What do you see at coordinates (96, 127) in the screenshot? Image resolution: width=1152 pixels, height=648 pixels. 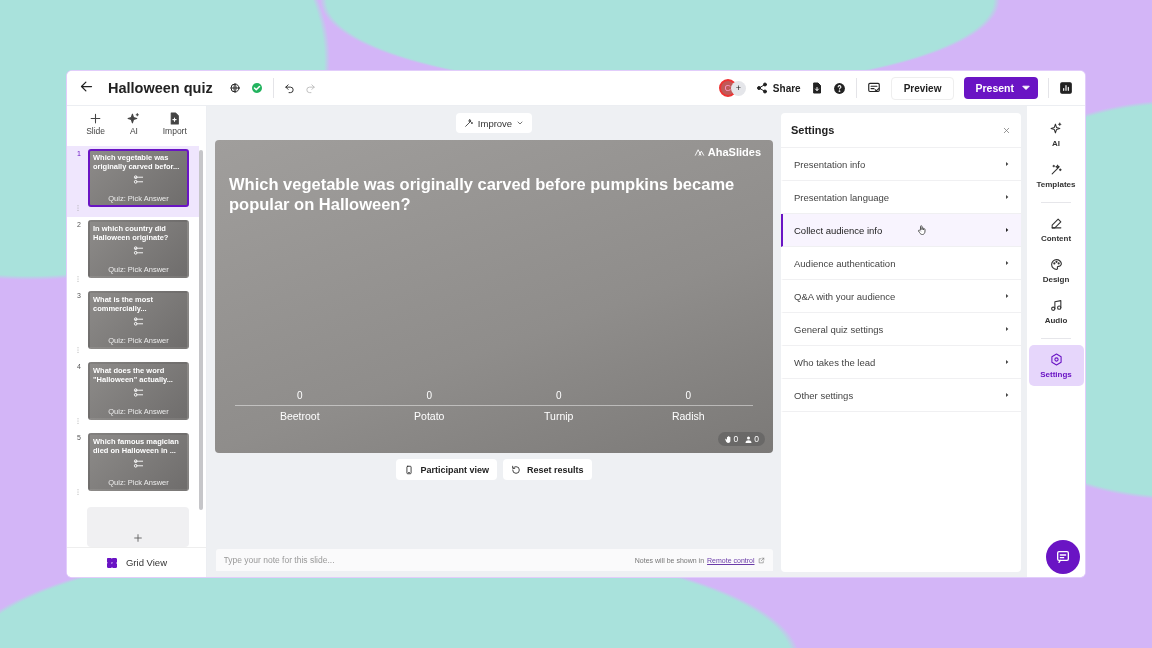 I see `add-slide-button: Slide` at bounding box center [96, 127].